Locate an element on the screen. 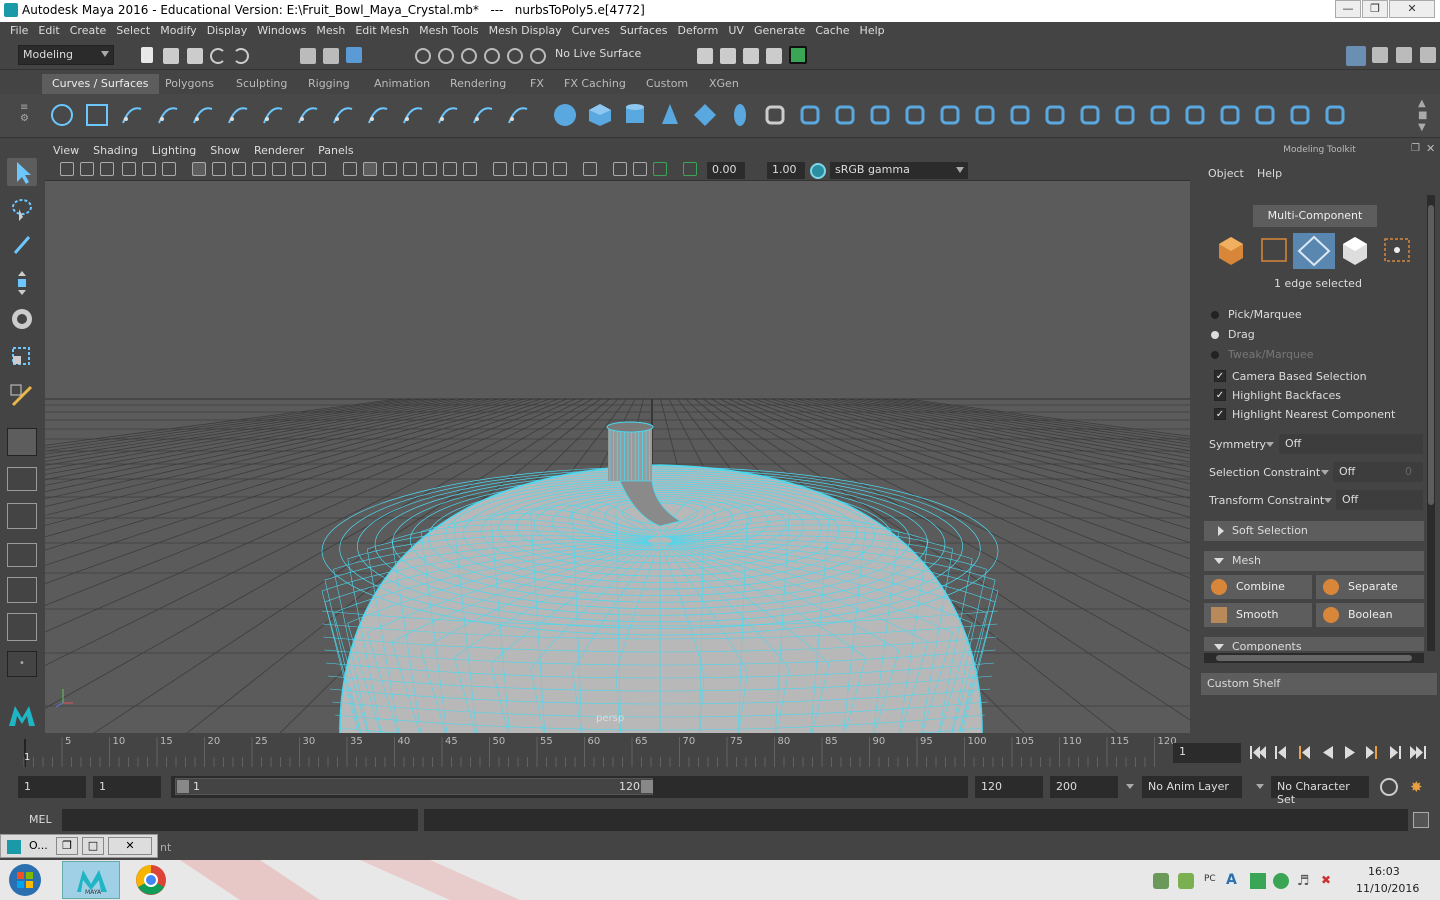  multi-component-button: Multi-Component is located at coordinates (1315, 216).